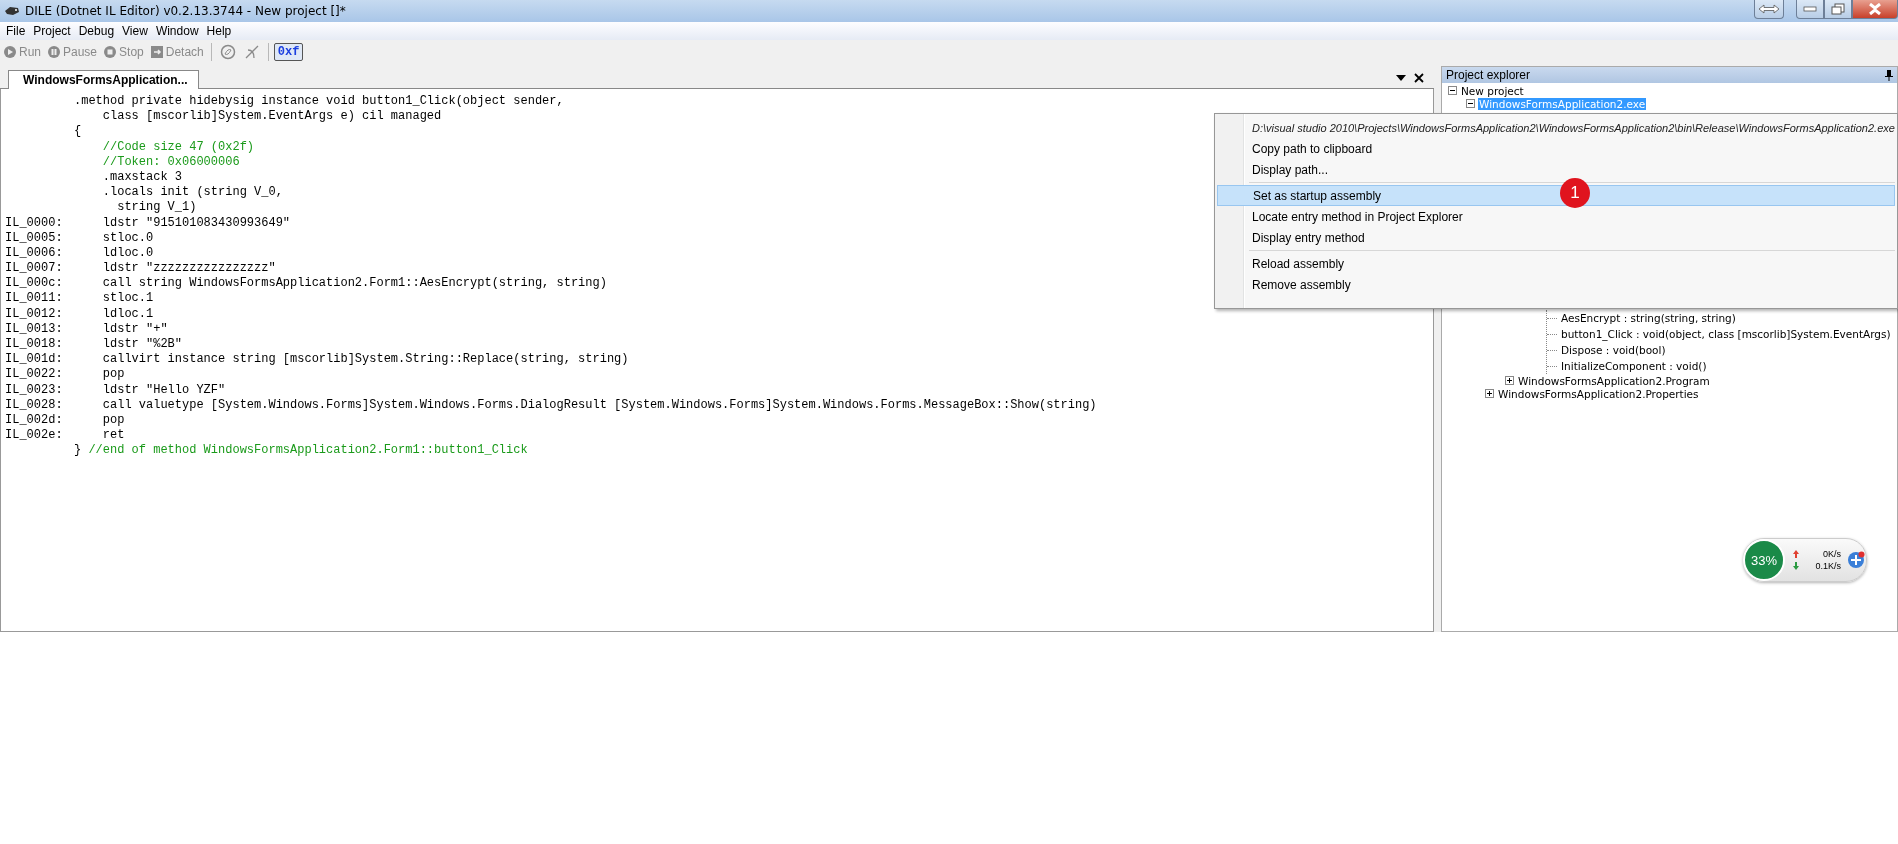 The image size is (1898, 844). I want to click on code-comment: //Code size 47 (0x2f), so click(178, 147).